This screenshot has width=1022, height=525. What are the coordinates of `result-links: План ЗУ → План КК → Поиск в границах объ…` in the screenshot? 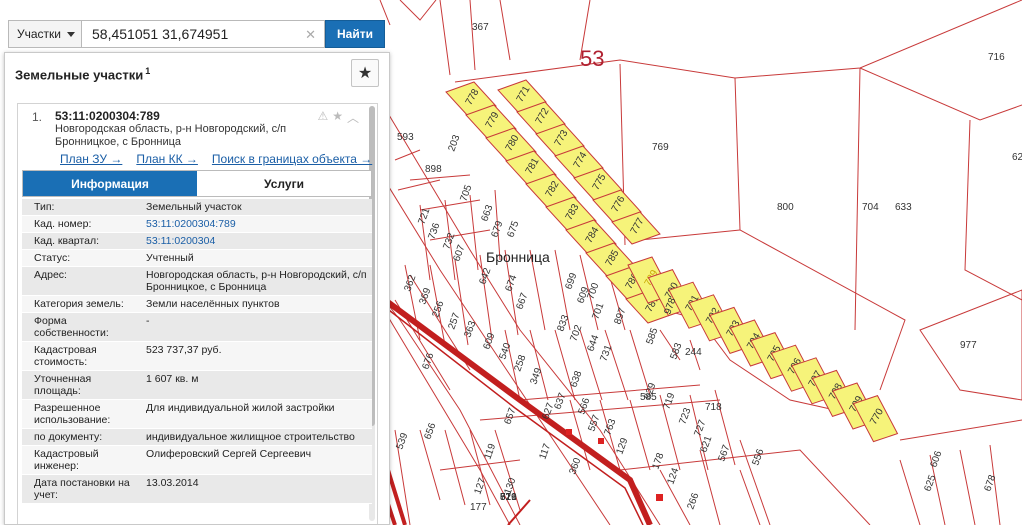 It's located at (216, 159).